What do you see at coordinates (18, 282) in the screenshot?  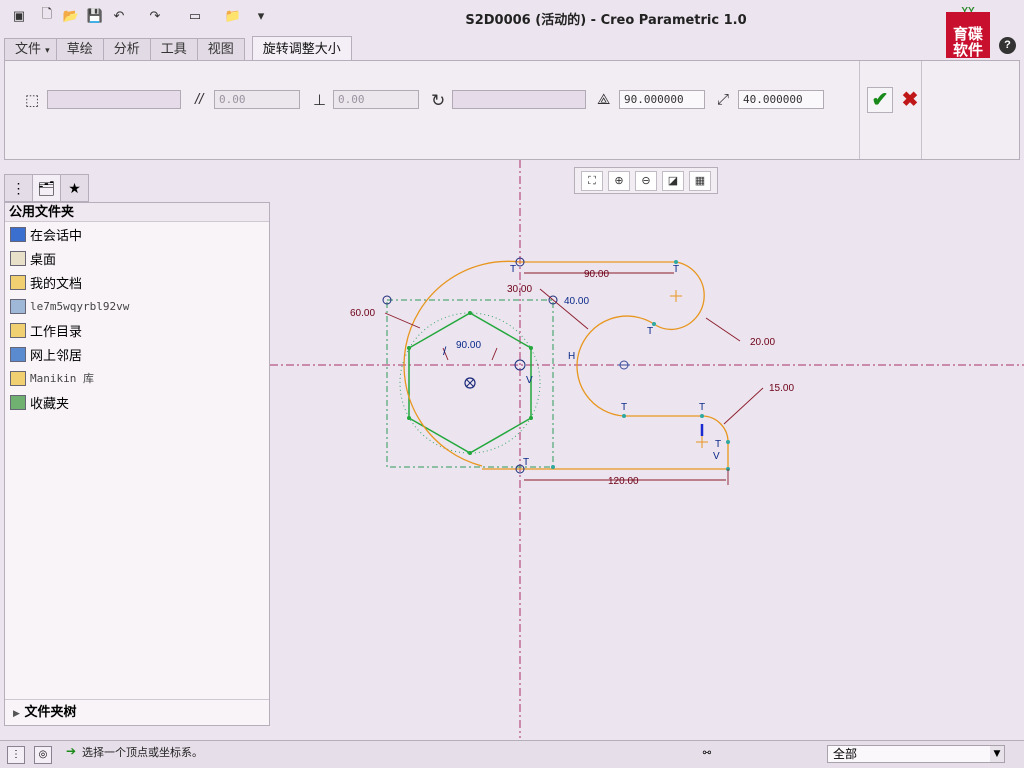 I see `documents-icon` at bounding box center [18, 282].